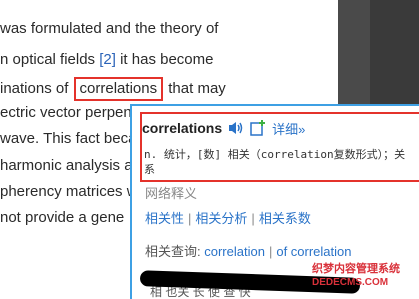 The height and width of the screenshot is (299, 419). I want to click on watermark-line-2: DEDECMS.COM, so click(350, 282).